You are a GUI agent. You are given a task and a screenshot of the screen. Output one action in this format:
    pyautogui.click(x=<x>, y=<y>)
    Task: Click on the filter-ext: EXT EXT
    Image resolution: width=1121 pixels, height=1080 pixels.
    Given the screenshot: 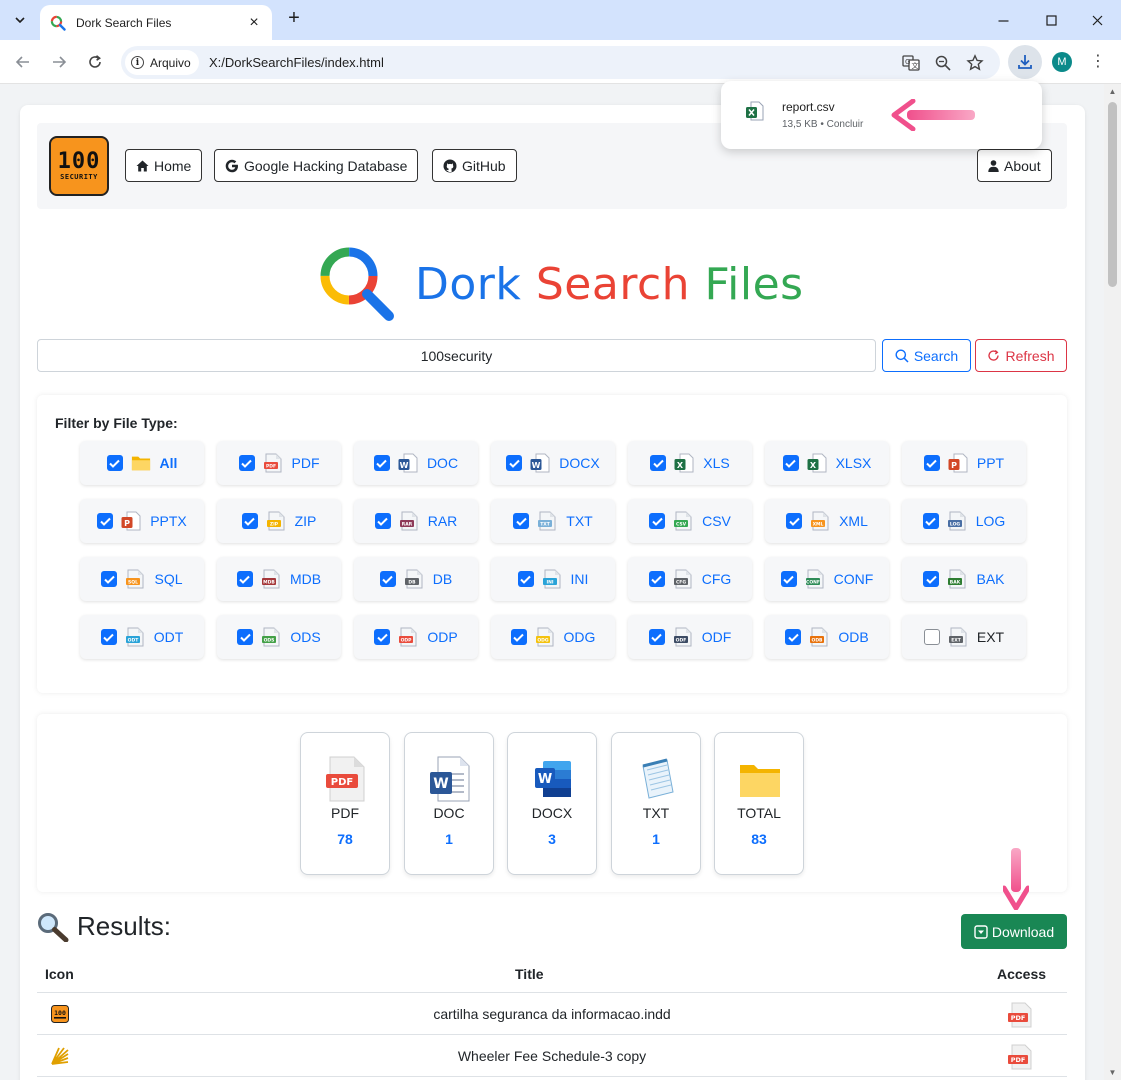 What is the action you would take?
    pyautogui.click(x=964, y=637)
    